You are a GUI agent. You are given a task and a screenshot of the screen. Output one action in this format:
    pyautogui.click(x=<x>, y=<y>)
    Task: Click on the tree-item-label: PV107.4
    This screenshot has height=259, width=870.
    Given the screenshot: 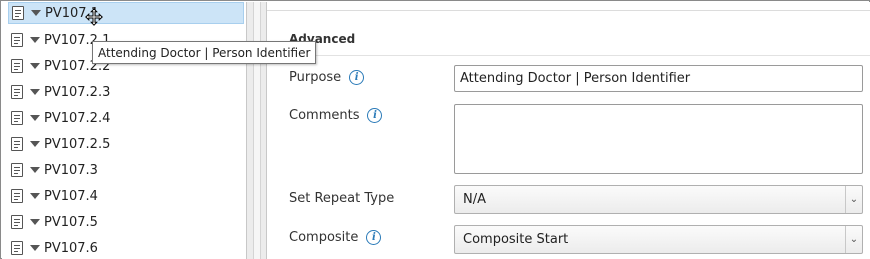 What is the action you would take?
    pyautogui.click(x=71, y=196)
    